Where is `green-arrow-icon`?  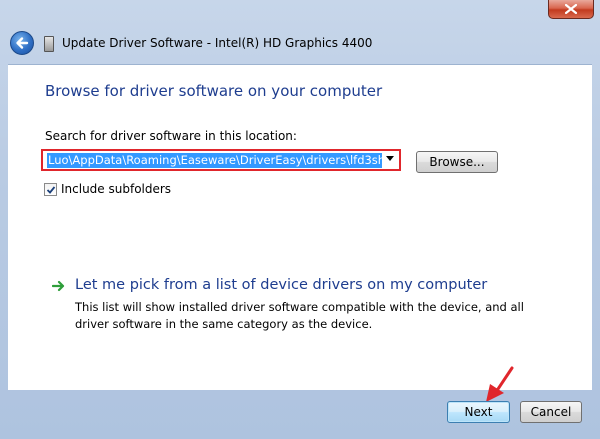
green-arrow-icon is located at coordinates (58, 286).